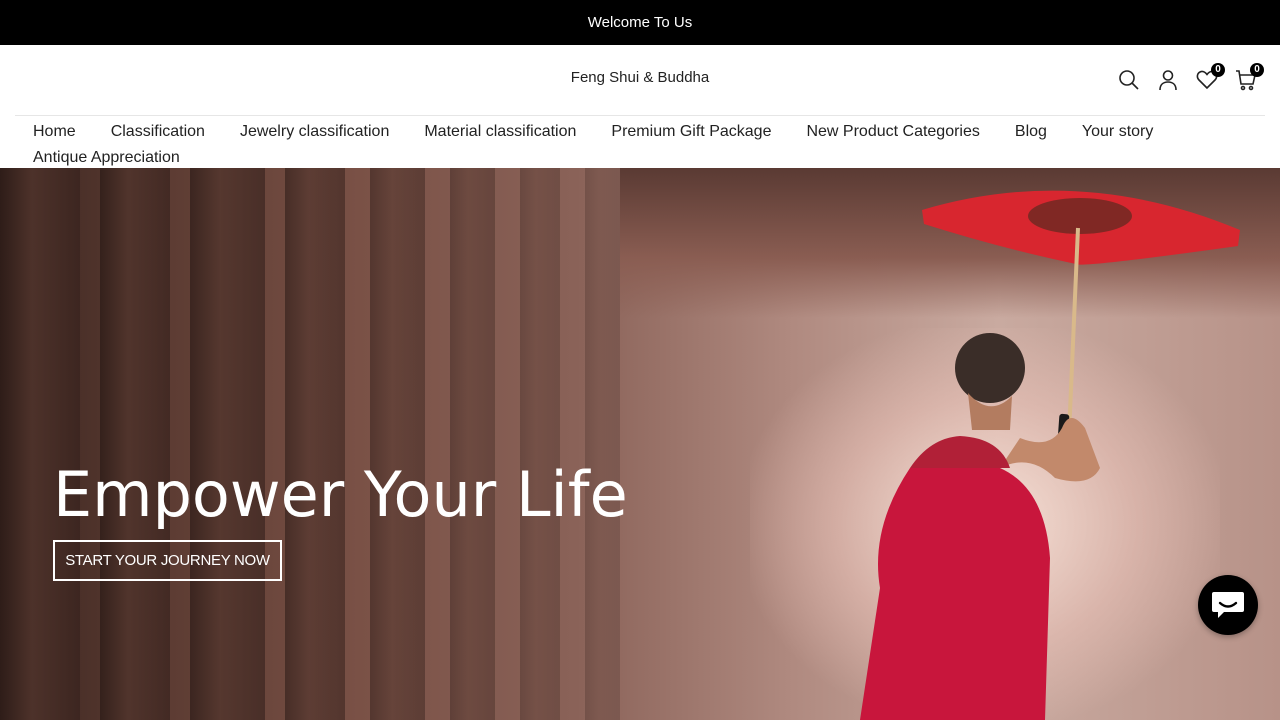 The height and width of the screenshot is (720, 1280). Describe the element at coordinates (500, 132) in the screenshot. I see `nav-item-material-classification: Material classification` at that location.